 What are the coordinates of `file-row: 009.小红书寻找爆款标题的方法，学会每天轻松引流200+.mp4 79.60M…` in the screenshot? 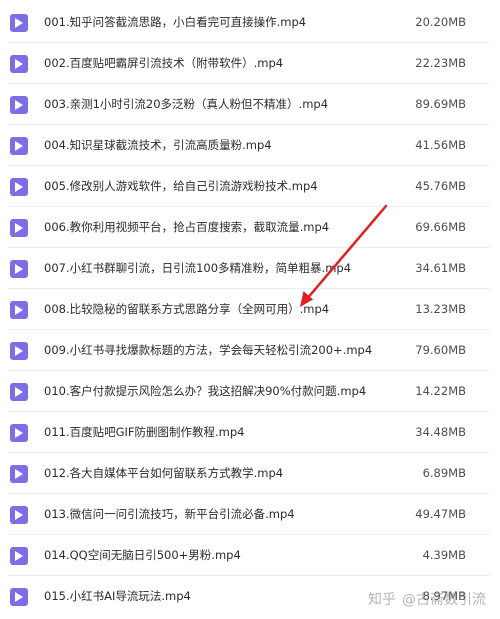 It's located at (250, 350).